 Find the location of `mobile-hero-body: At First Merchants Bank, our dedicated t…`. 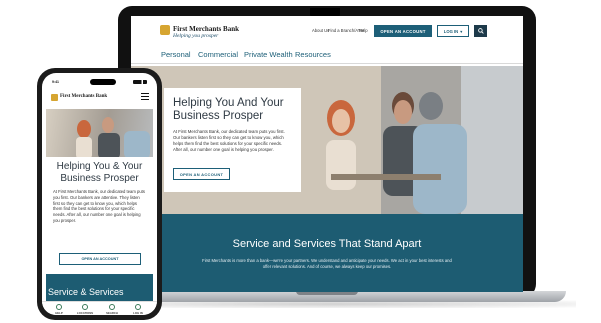

mobile-hero-body: At First Merchants Bank, our dedicated t… is located at coordinates (99, 206).